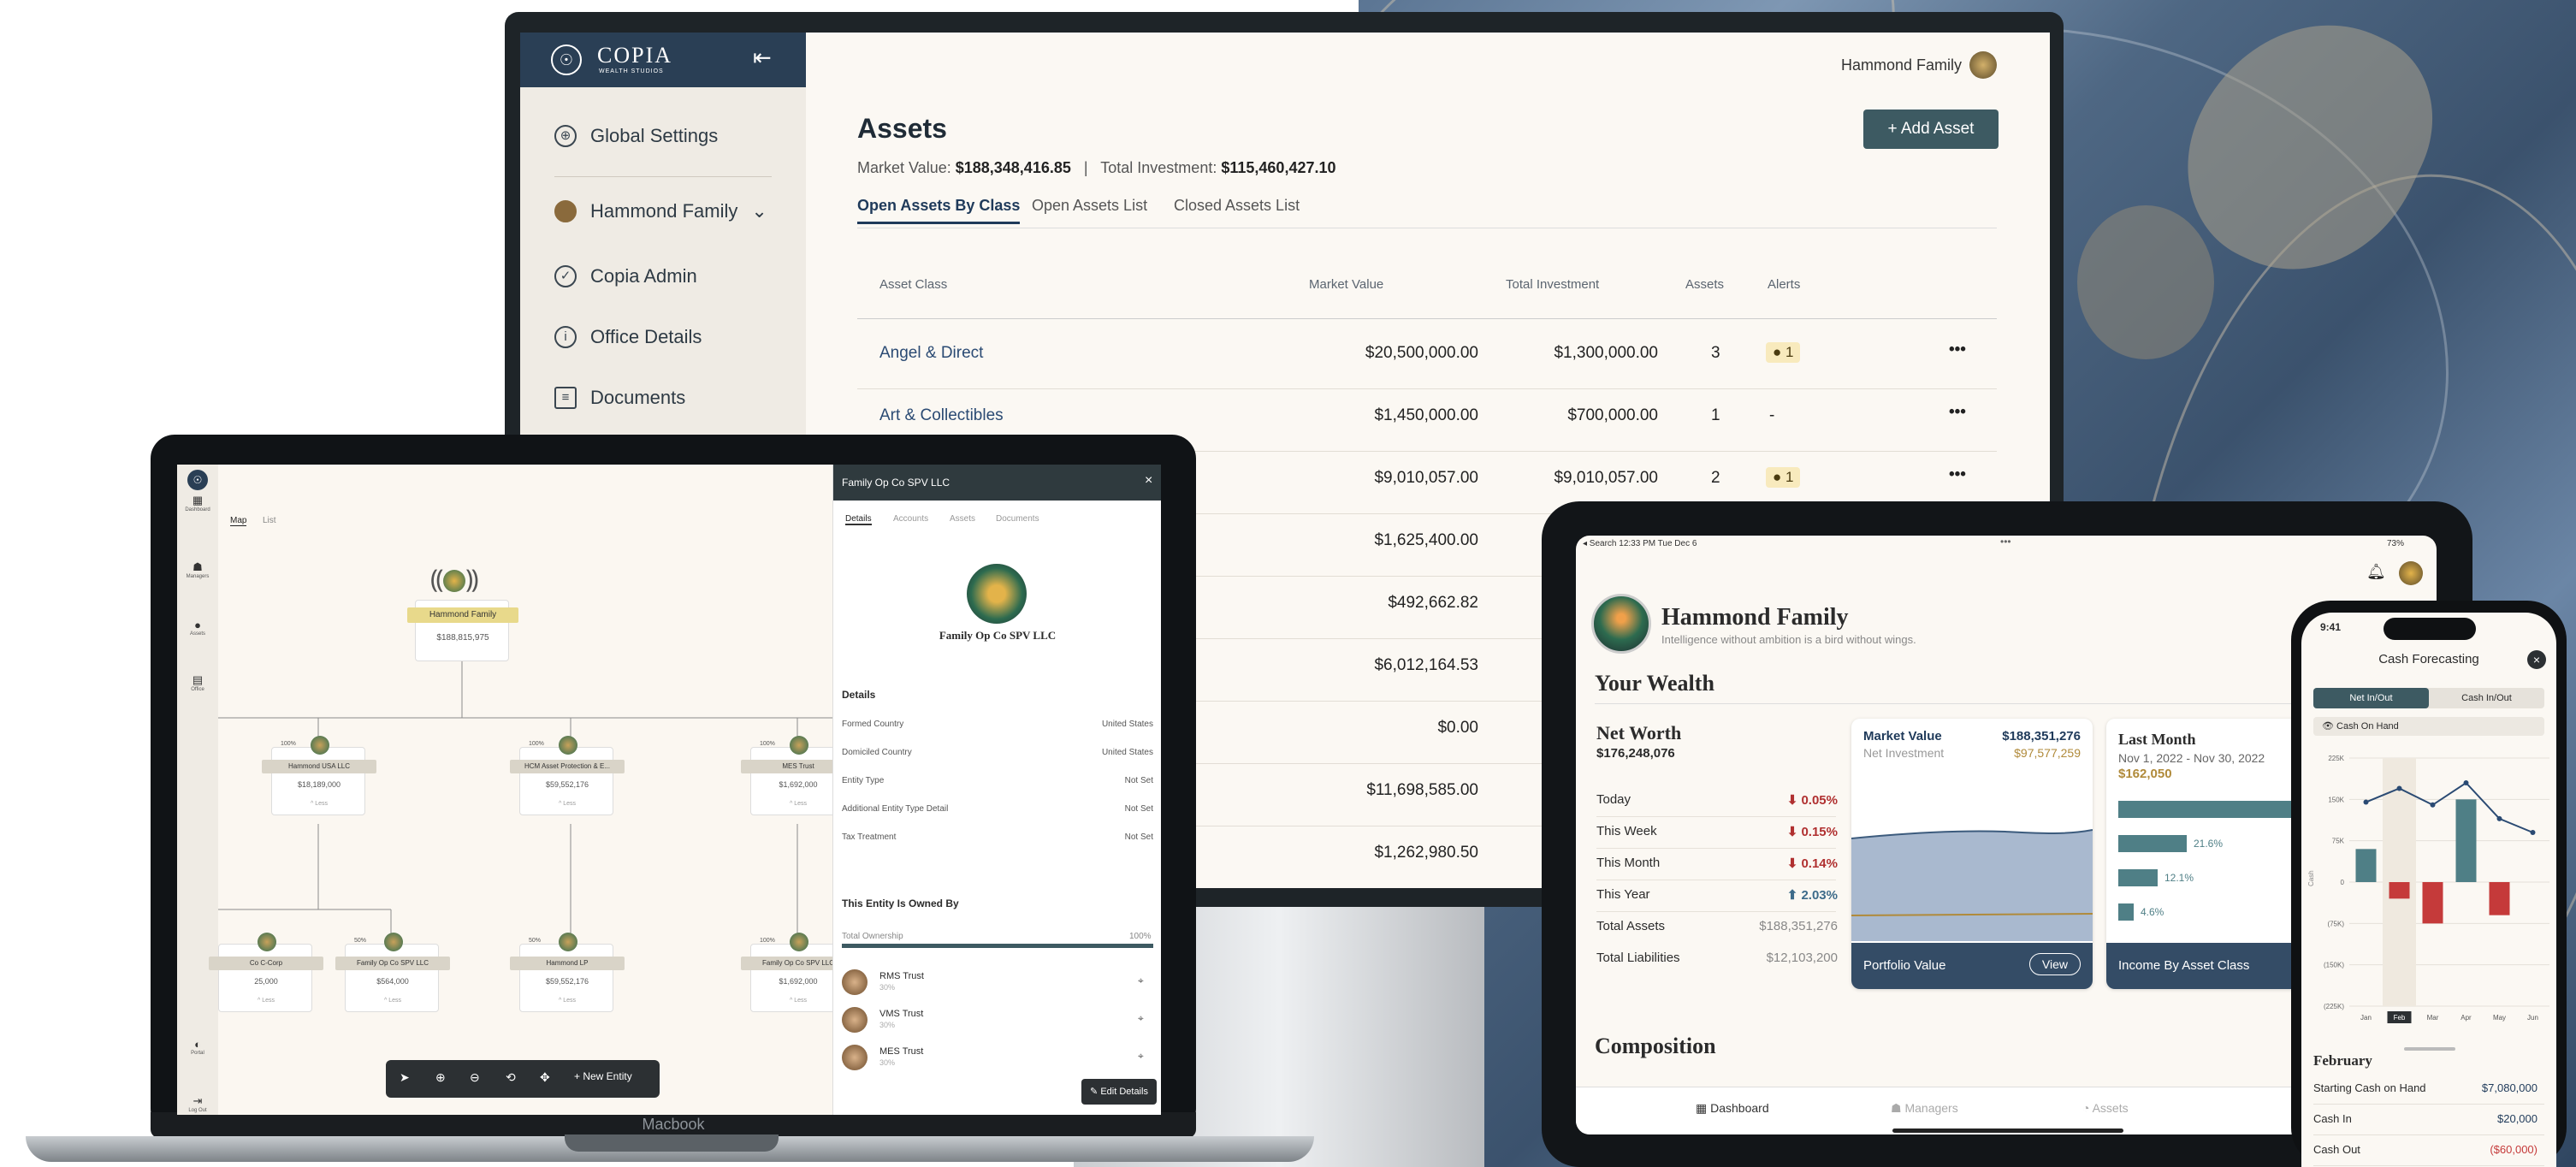 This screenshot has height=1167, width=2576. Describe the element at coordinates (2342, 1060) in the screenshot. I see `month-title: February` at that location.